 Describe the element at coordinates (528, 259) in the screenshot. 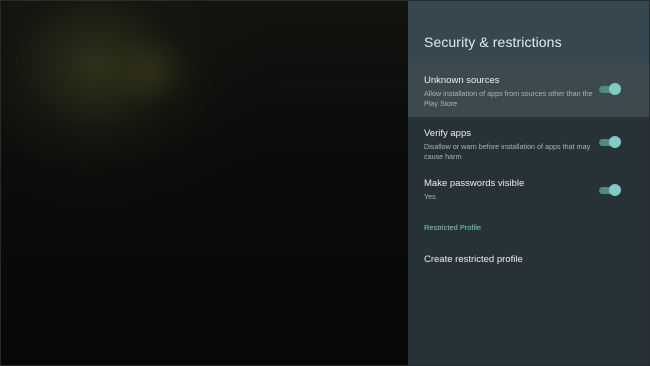

I see `create-restricted-profile-button: Create restricted profile` at that location.